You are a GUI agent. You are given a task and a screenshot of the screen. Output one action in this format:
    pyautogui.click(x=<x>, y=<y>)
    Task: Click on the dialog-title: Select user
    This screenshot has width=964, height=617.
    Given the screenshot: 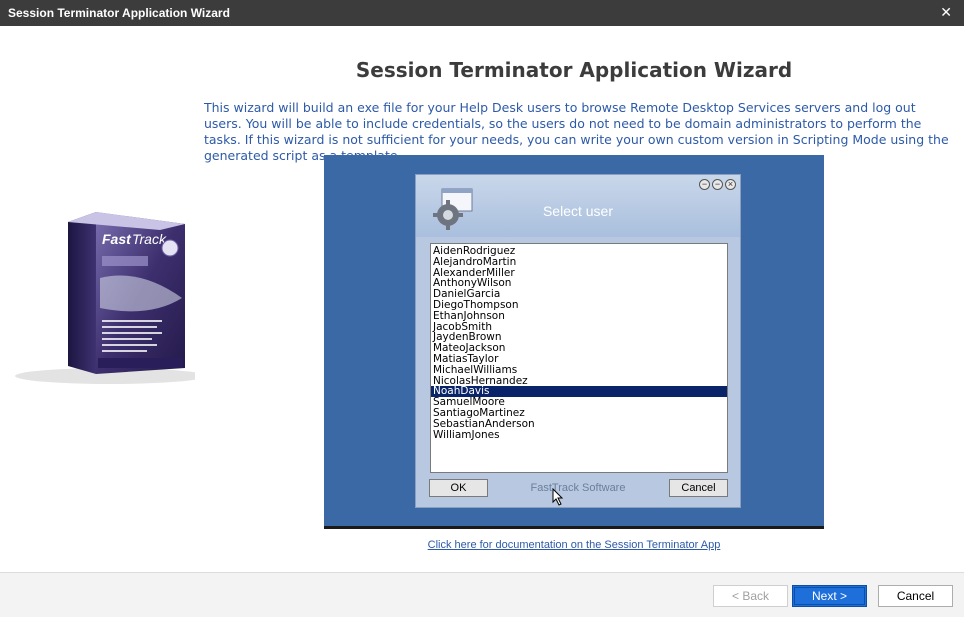 What is the action you would take?
    pyautogui.click(x=578, y=211)
    